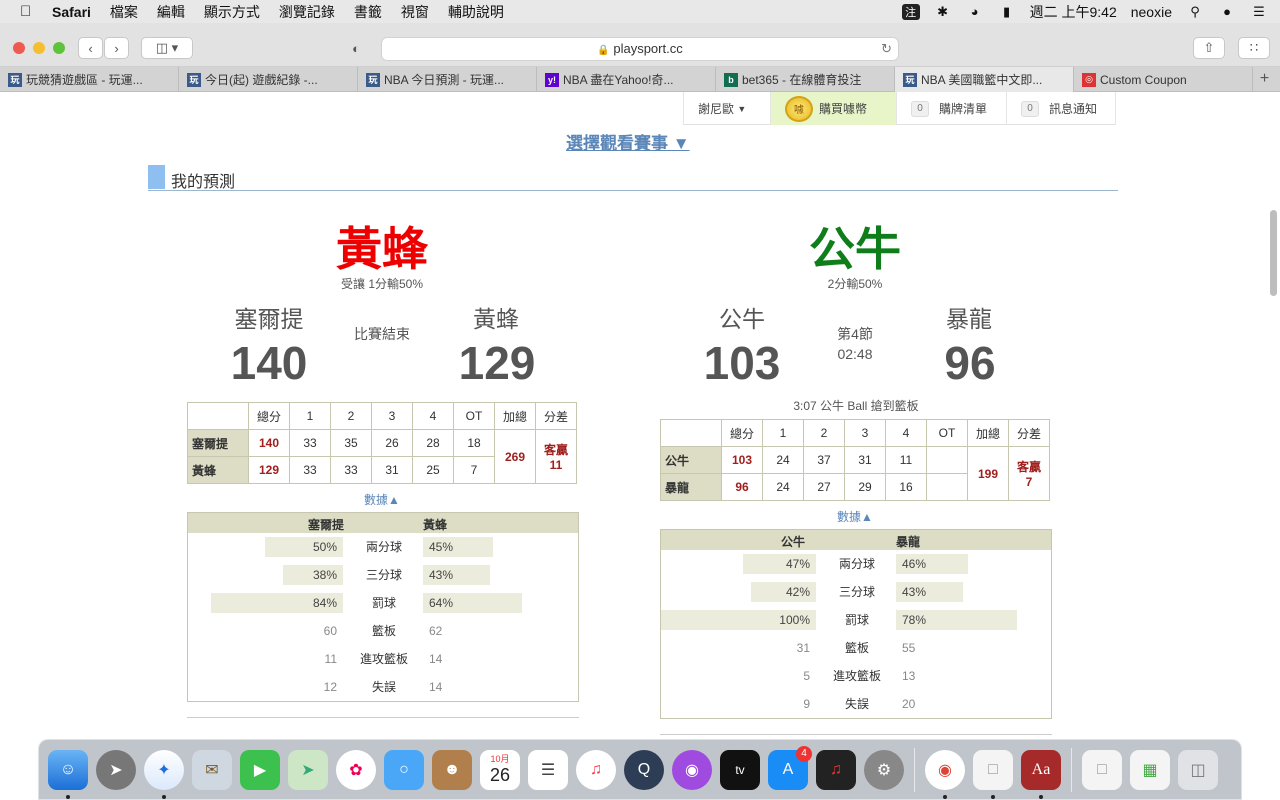 Image resolution: width=1280 pixels, height=800 pixels. What do you see at coordinates (640, 49) in the screenshot?
I see `address-bar: 🔒 playsport.cc ↻` at bounding box center [640, 49].